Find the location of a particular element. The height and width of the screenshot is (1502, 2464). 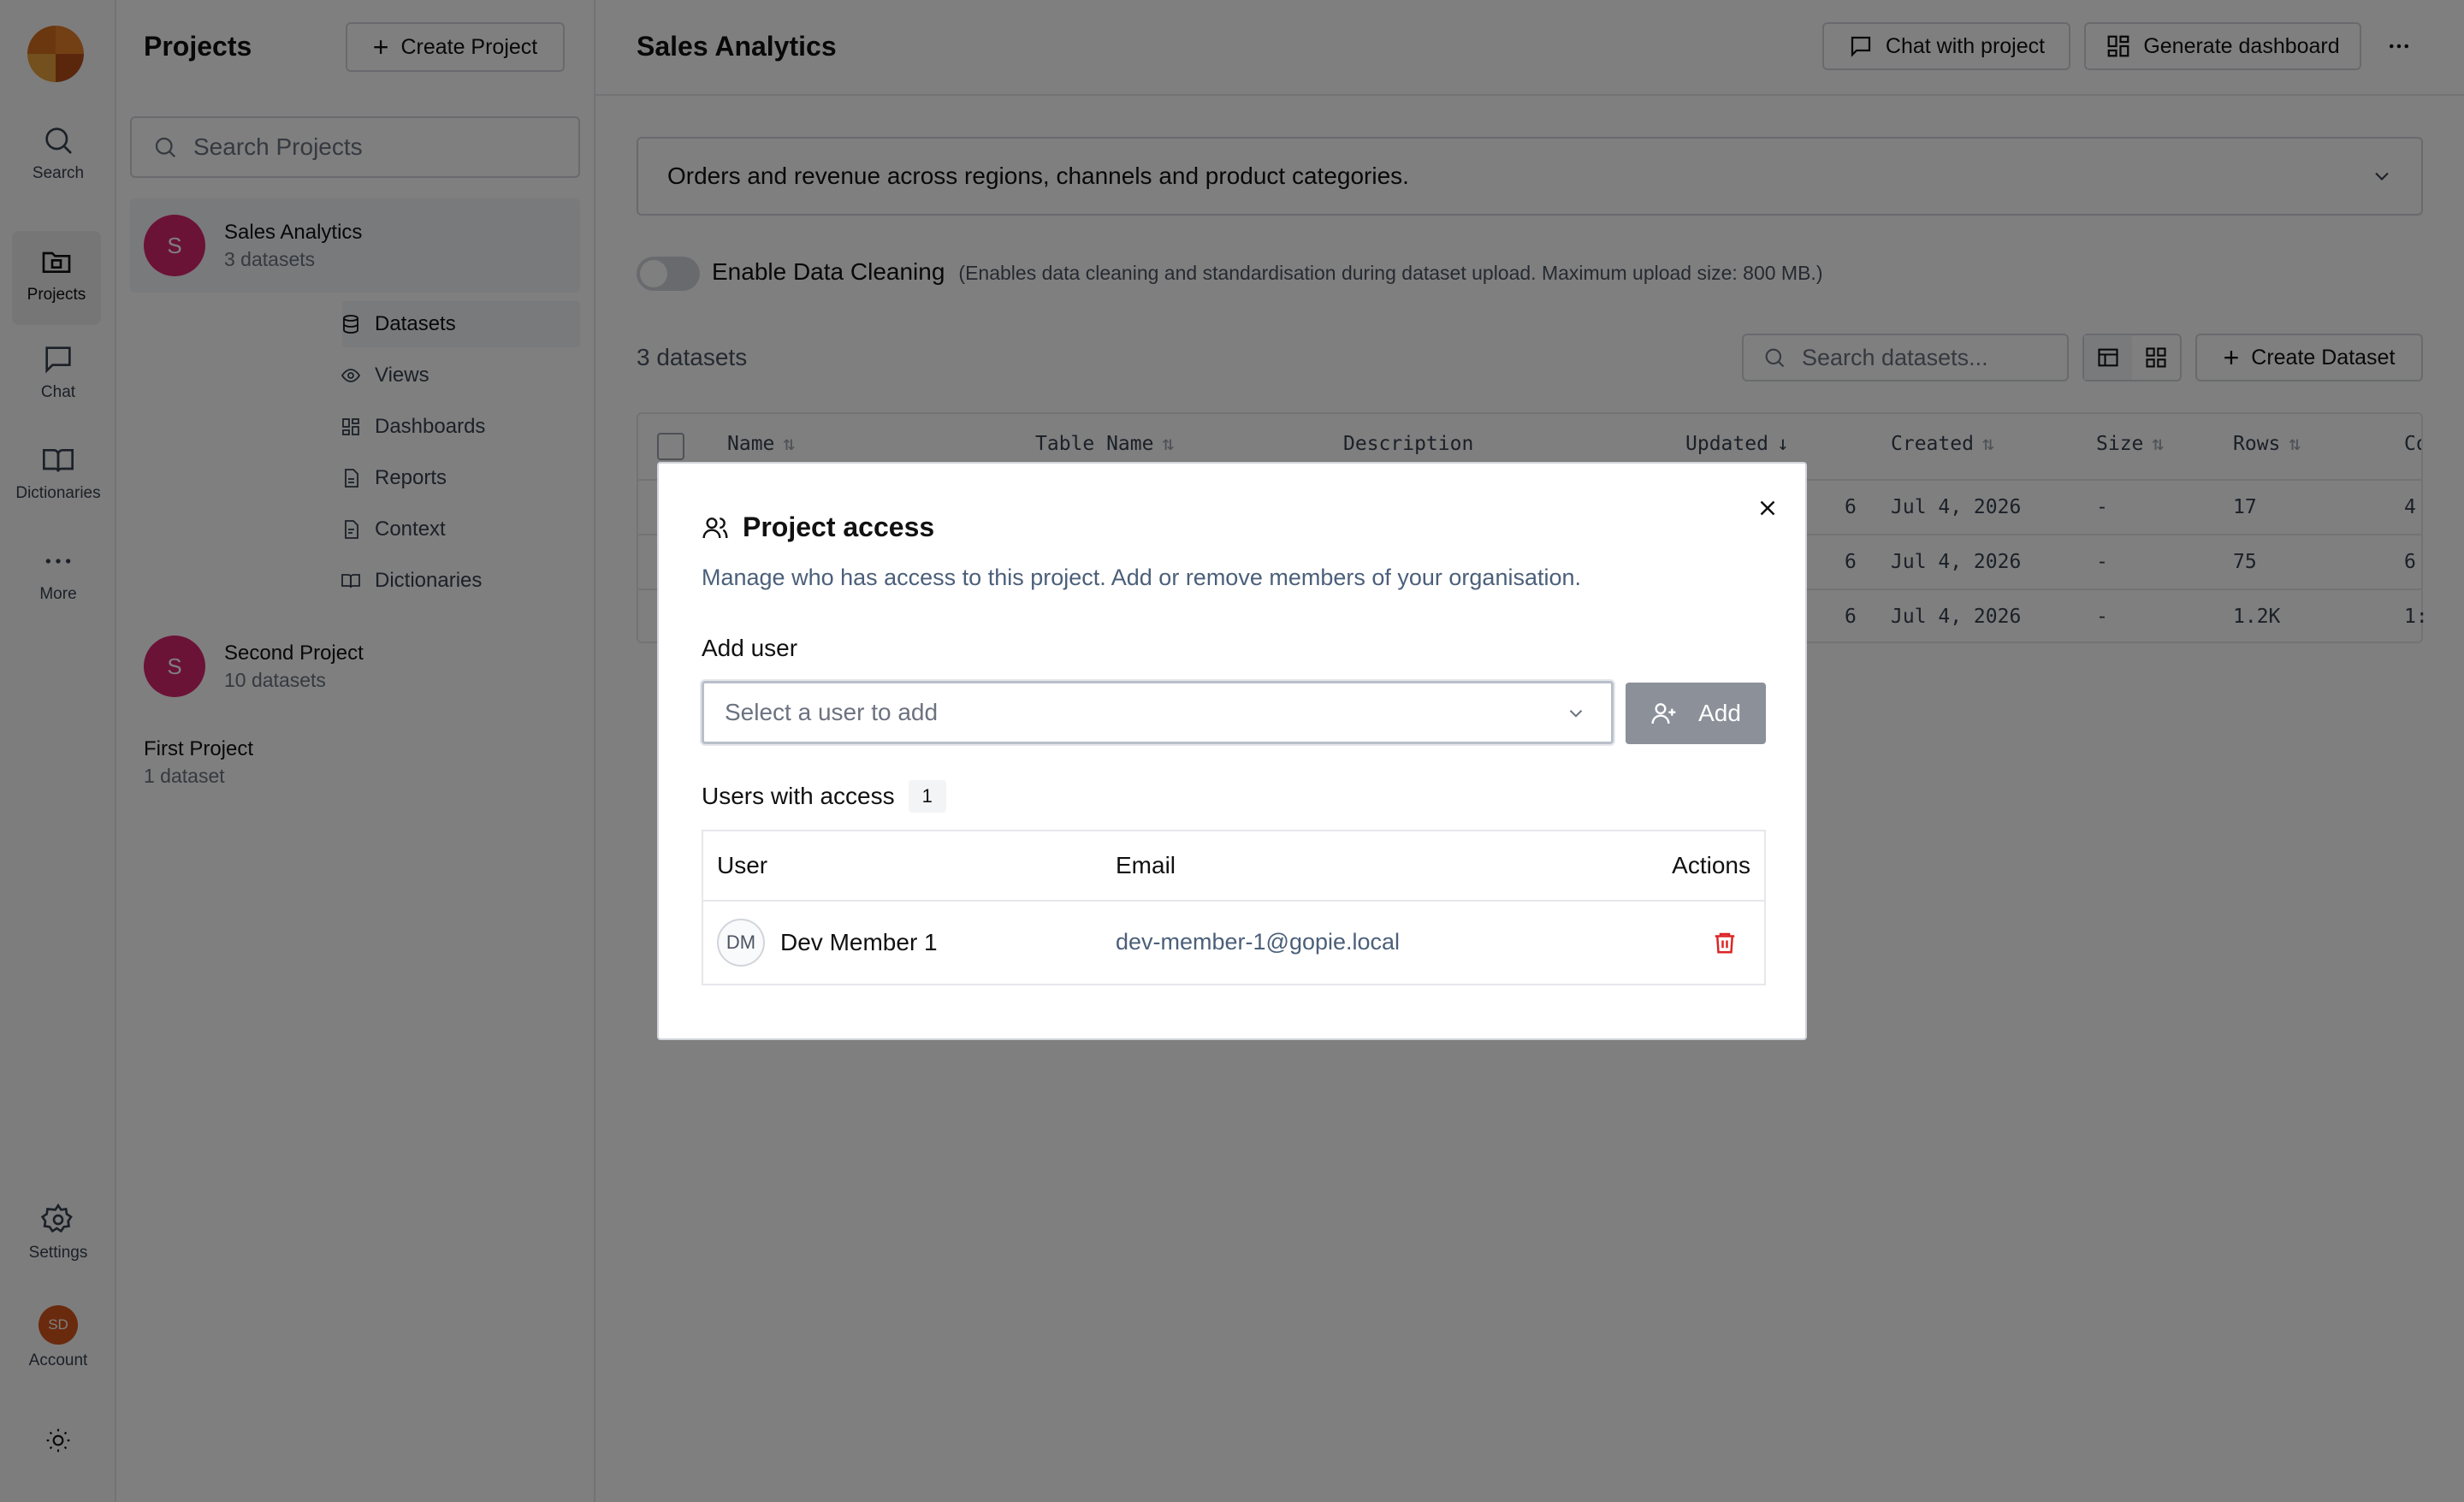

col-user: User is located at coordinates (742, 865).